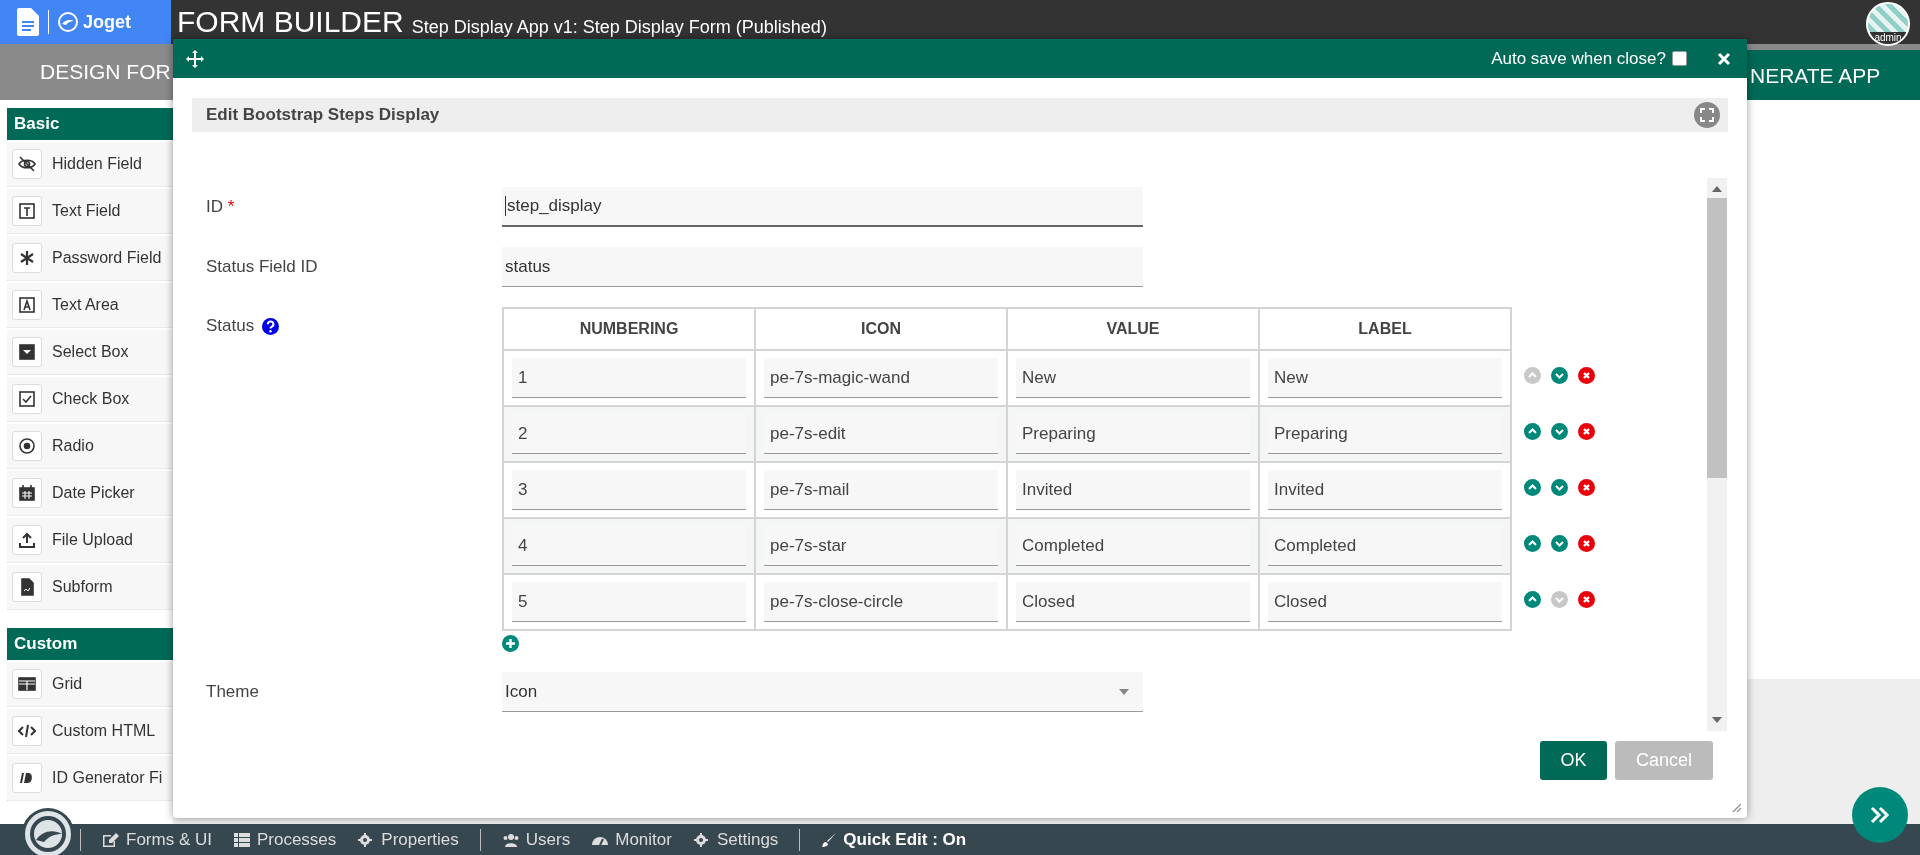 Image resolution: width=1920 pixels, height=855 pixels. Describe the element at coordinates (233, 692) in the screenshot. I see `field-label: Theme` at that location.